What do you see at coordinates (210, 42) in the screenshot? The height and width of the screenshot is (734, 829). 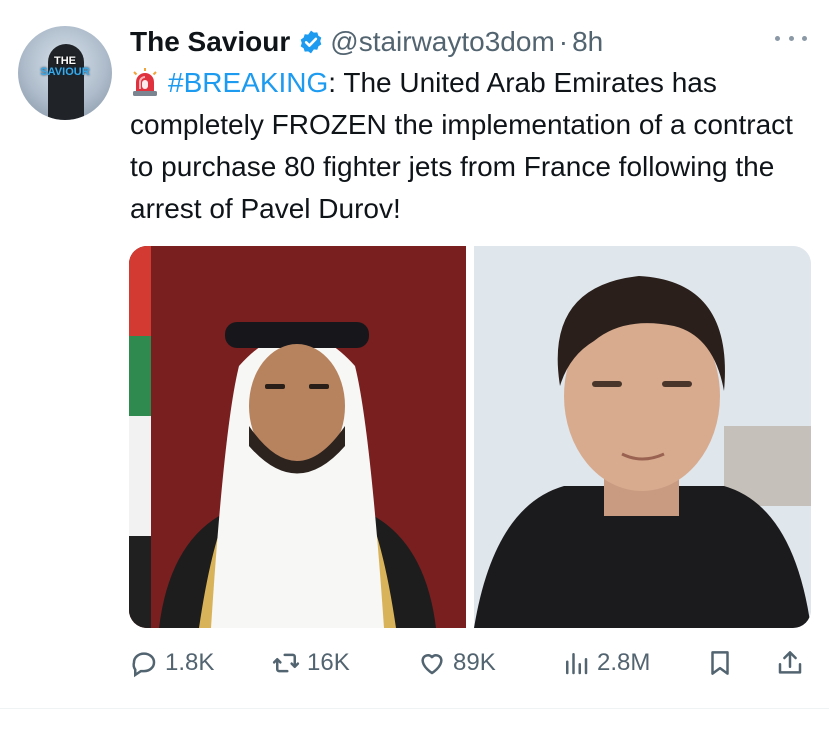 I see `author-name: The Saviour` at bounding box center [210, 42].